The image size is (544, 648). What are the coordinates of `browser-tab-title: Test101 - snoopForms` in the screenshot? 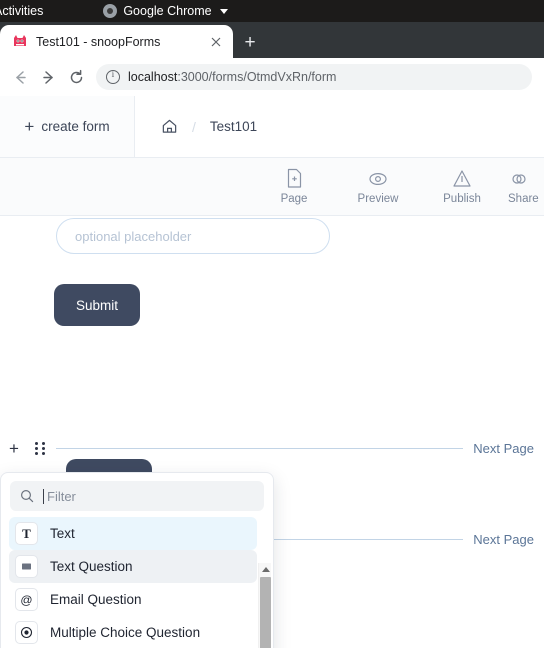 It's located at (98, 41).